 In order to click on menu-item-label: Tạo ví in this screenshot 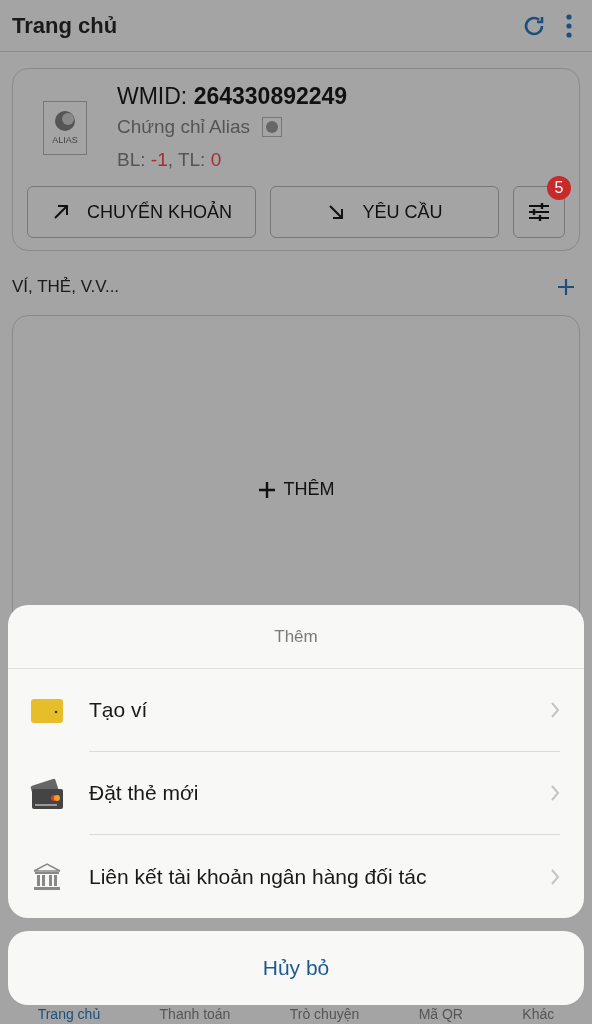, I will do `click(119, 710)`.